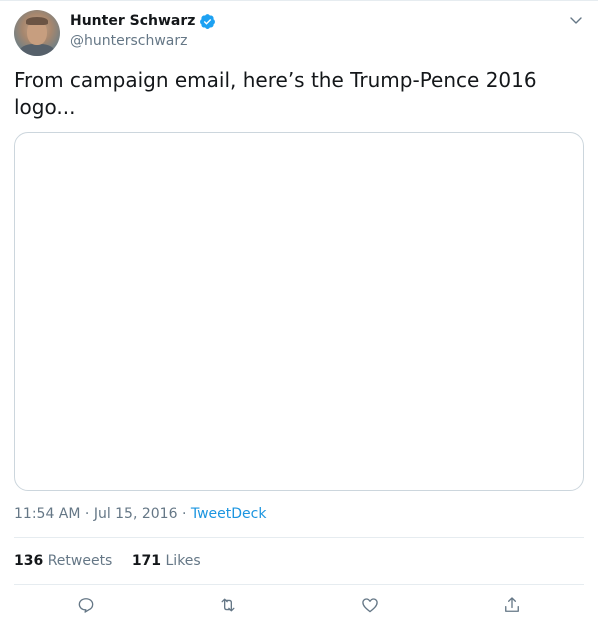 The height and width of the screenshot is (630, 598). What do you see at coordinates (132, 21) in the screenshot?
I see `display-name: Hunter Schwarz` at bounding box center [132, 21].